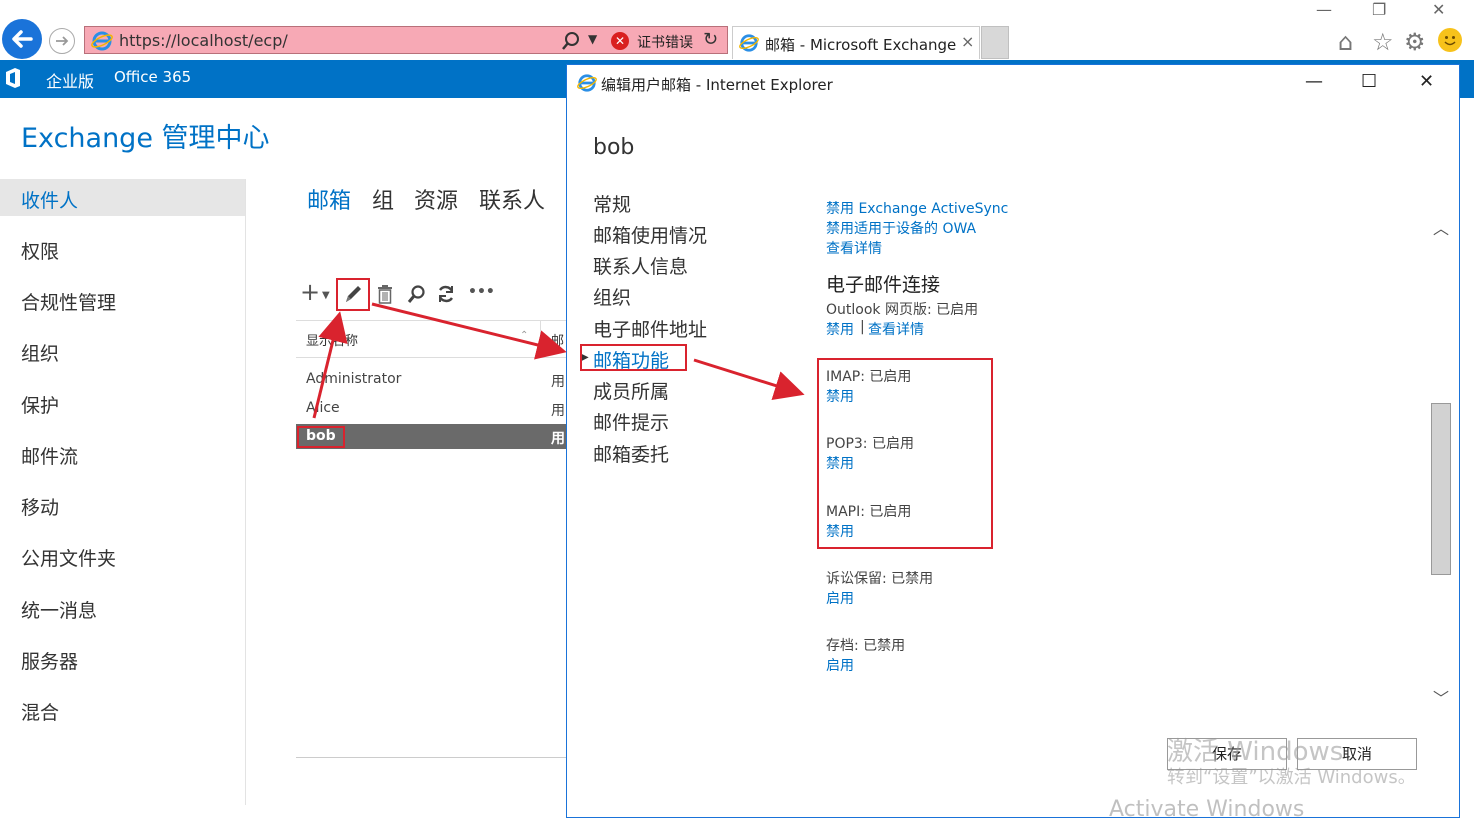 This screenshot has width=1474, height=822. Describe the element at coordinates (59, 609) in the screenshot. I see `nav-item-unified-messaging: 统一消息` at that location.